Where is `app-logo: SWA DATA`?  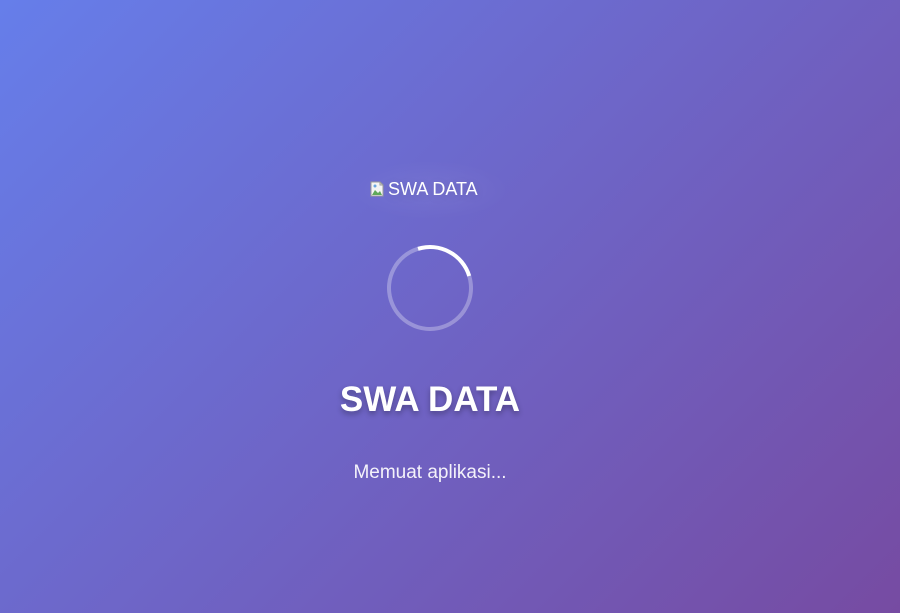
app-logo: SWA DATA is located at coordinates (424, 189).